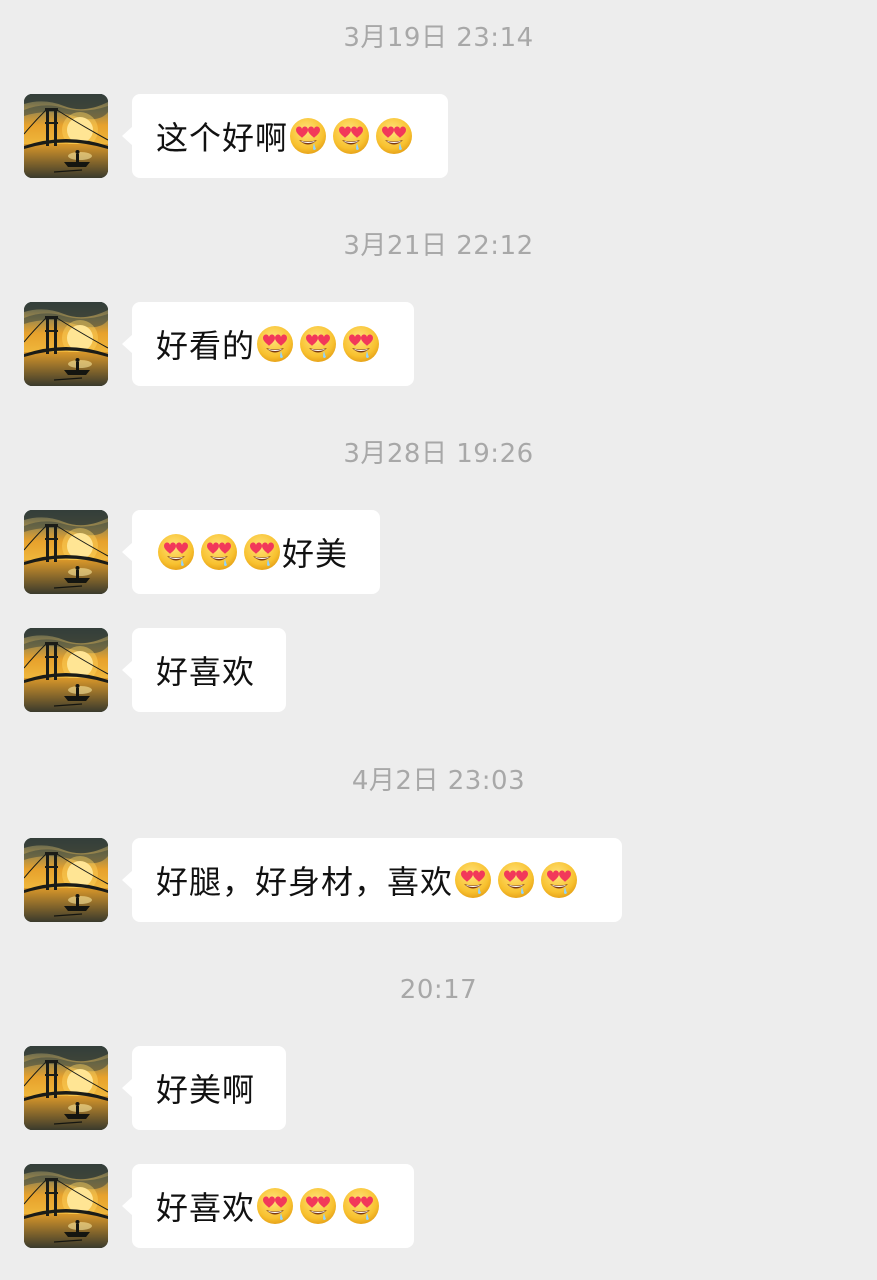  Describe the element at coordinates (438, 454) in the screenshot. I see `message-timestamp: 3月28日 19:26` at that location.